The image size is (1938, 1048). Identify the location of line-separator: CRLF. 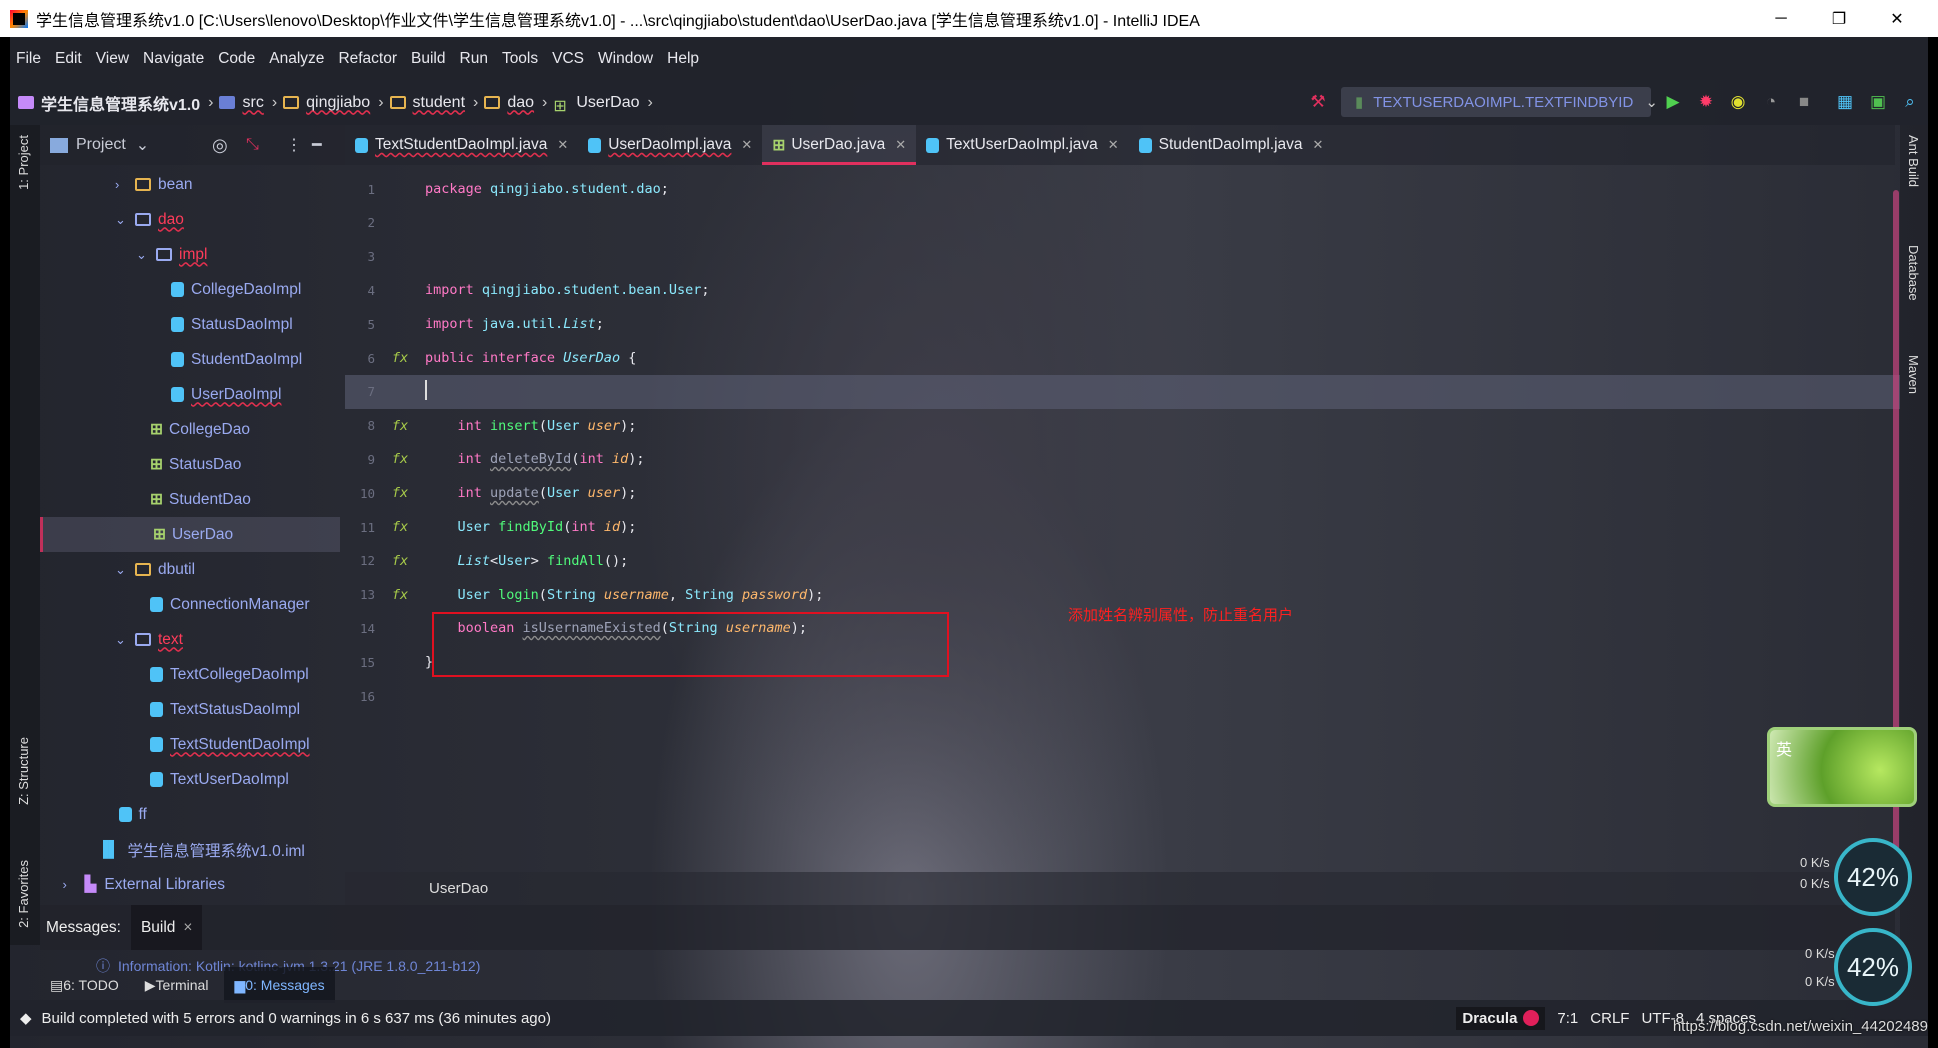
(1609, 1018).